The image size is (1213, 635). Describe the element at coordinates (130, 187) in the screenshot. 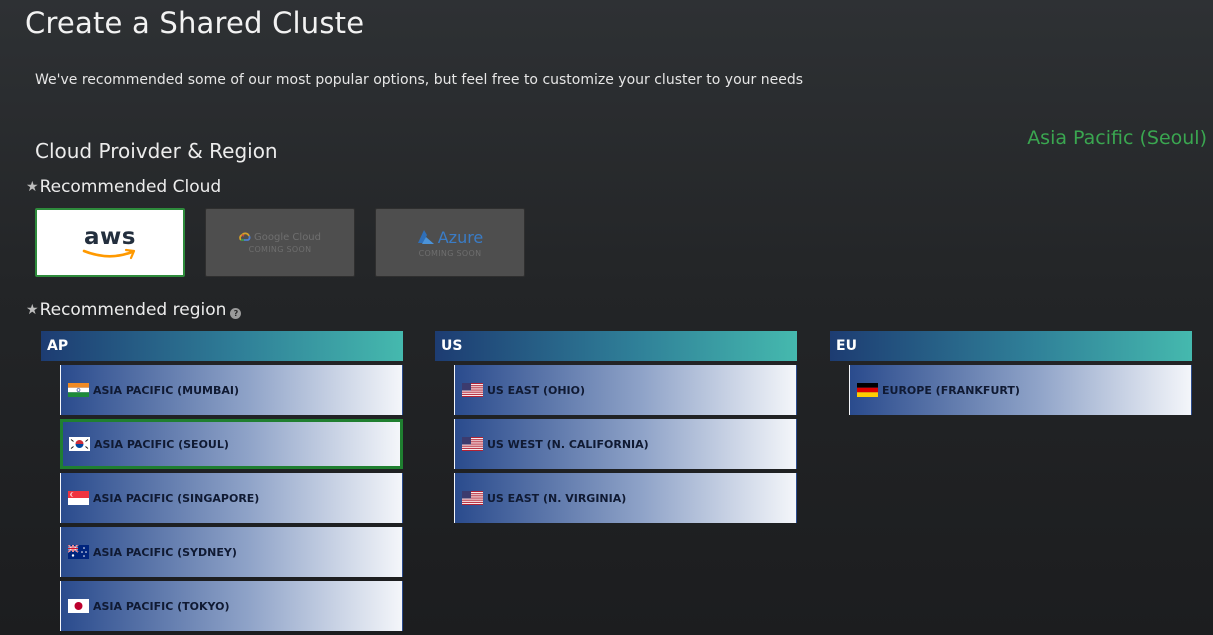

I see `recommended-cloud-label: Recommended Cloud` at that location.